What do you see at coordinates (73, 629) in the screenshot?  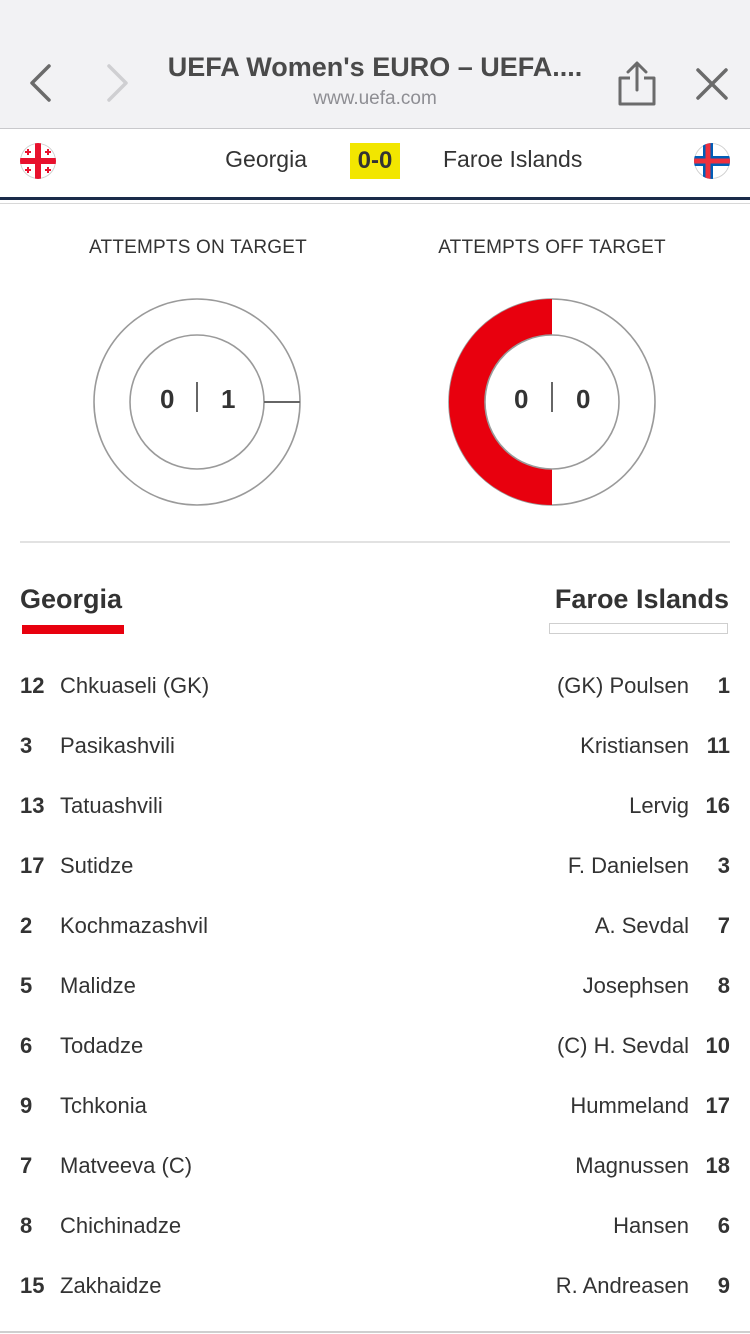 I see `lineup-home-color-bar` at bounding box center [73, 629].